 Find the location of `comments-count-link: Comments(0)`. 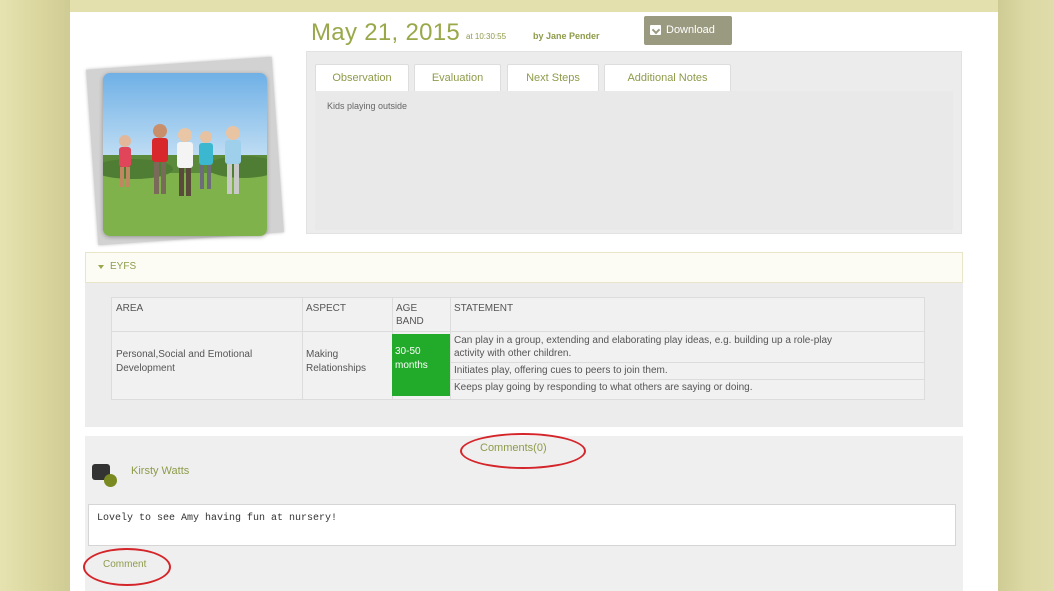

comments-count-link: Comments(0) is located at coordinates (513, 448).